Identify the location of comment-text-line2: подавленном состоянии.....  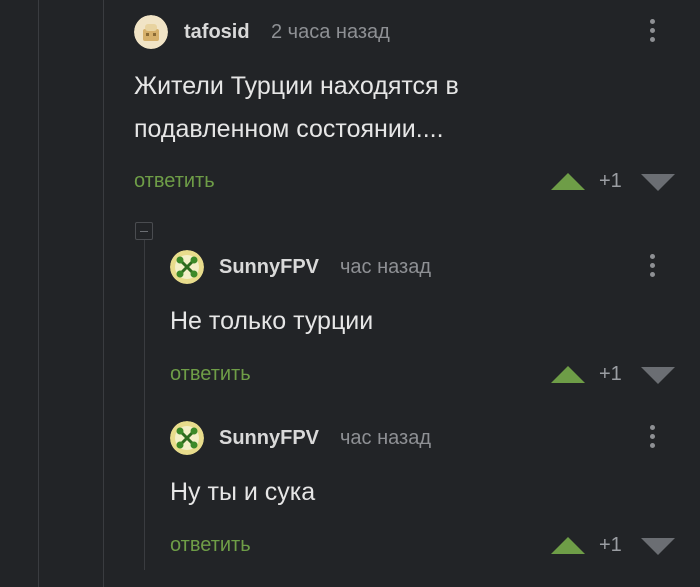
(289, 129).